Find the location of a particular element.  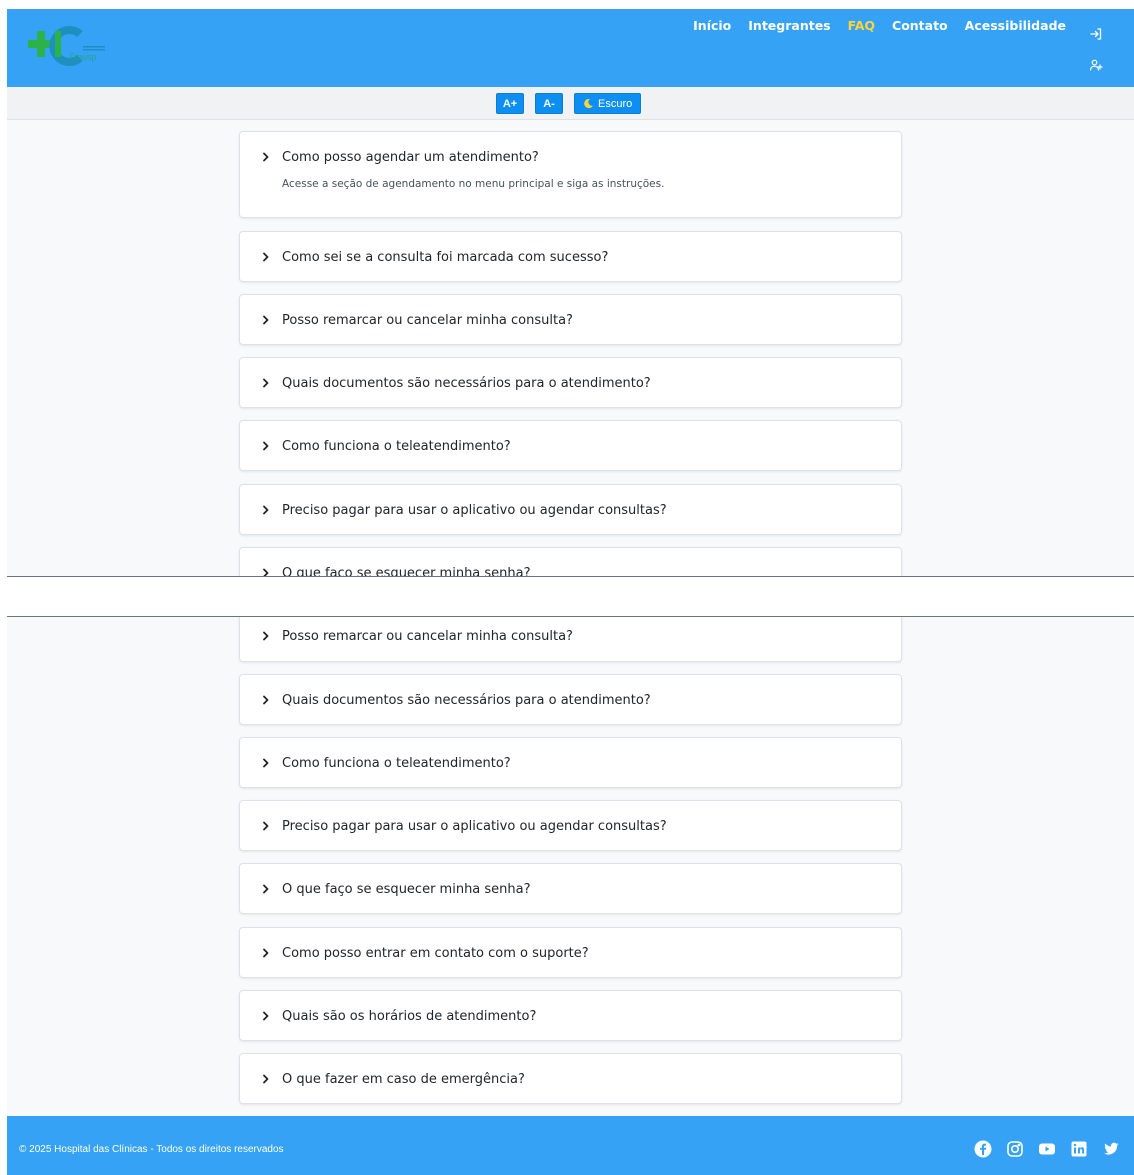

faq-question: Como posso agendar um atendimento? is located at coordinates (570, 157).